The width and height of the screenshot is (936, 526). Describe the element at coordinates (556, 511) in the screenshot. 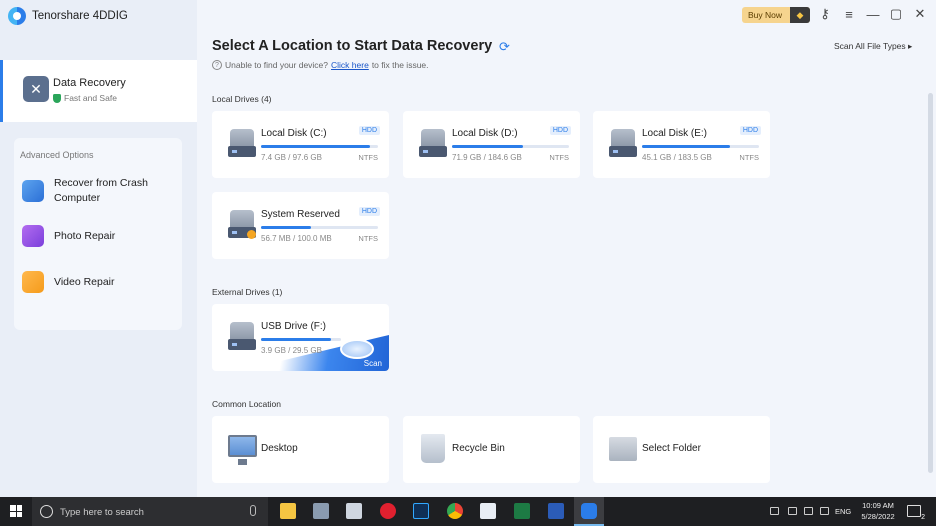

I see `word-icon` at that location.